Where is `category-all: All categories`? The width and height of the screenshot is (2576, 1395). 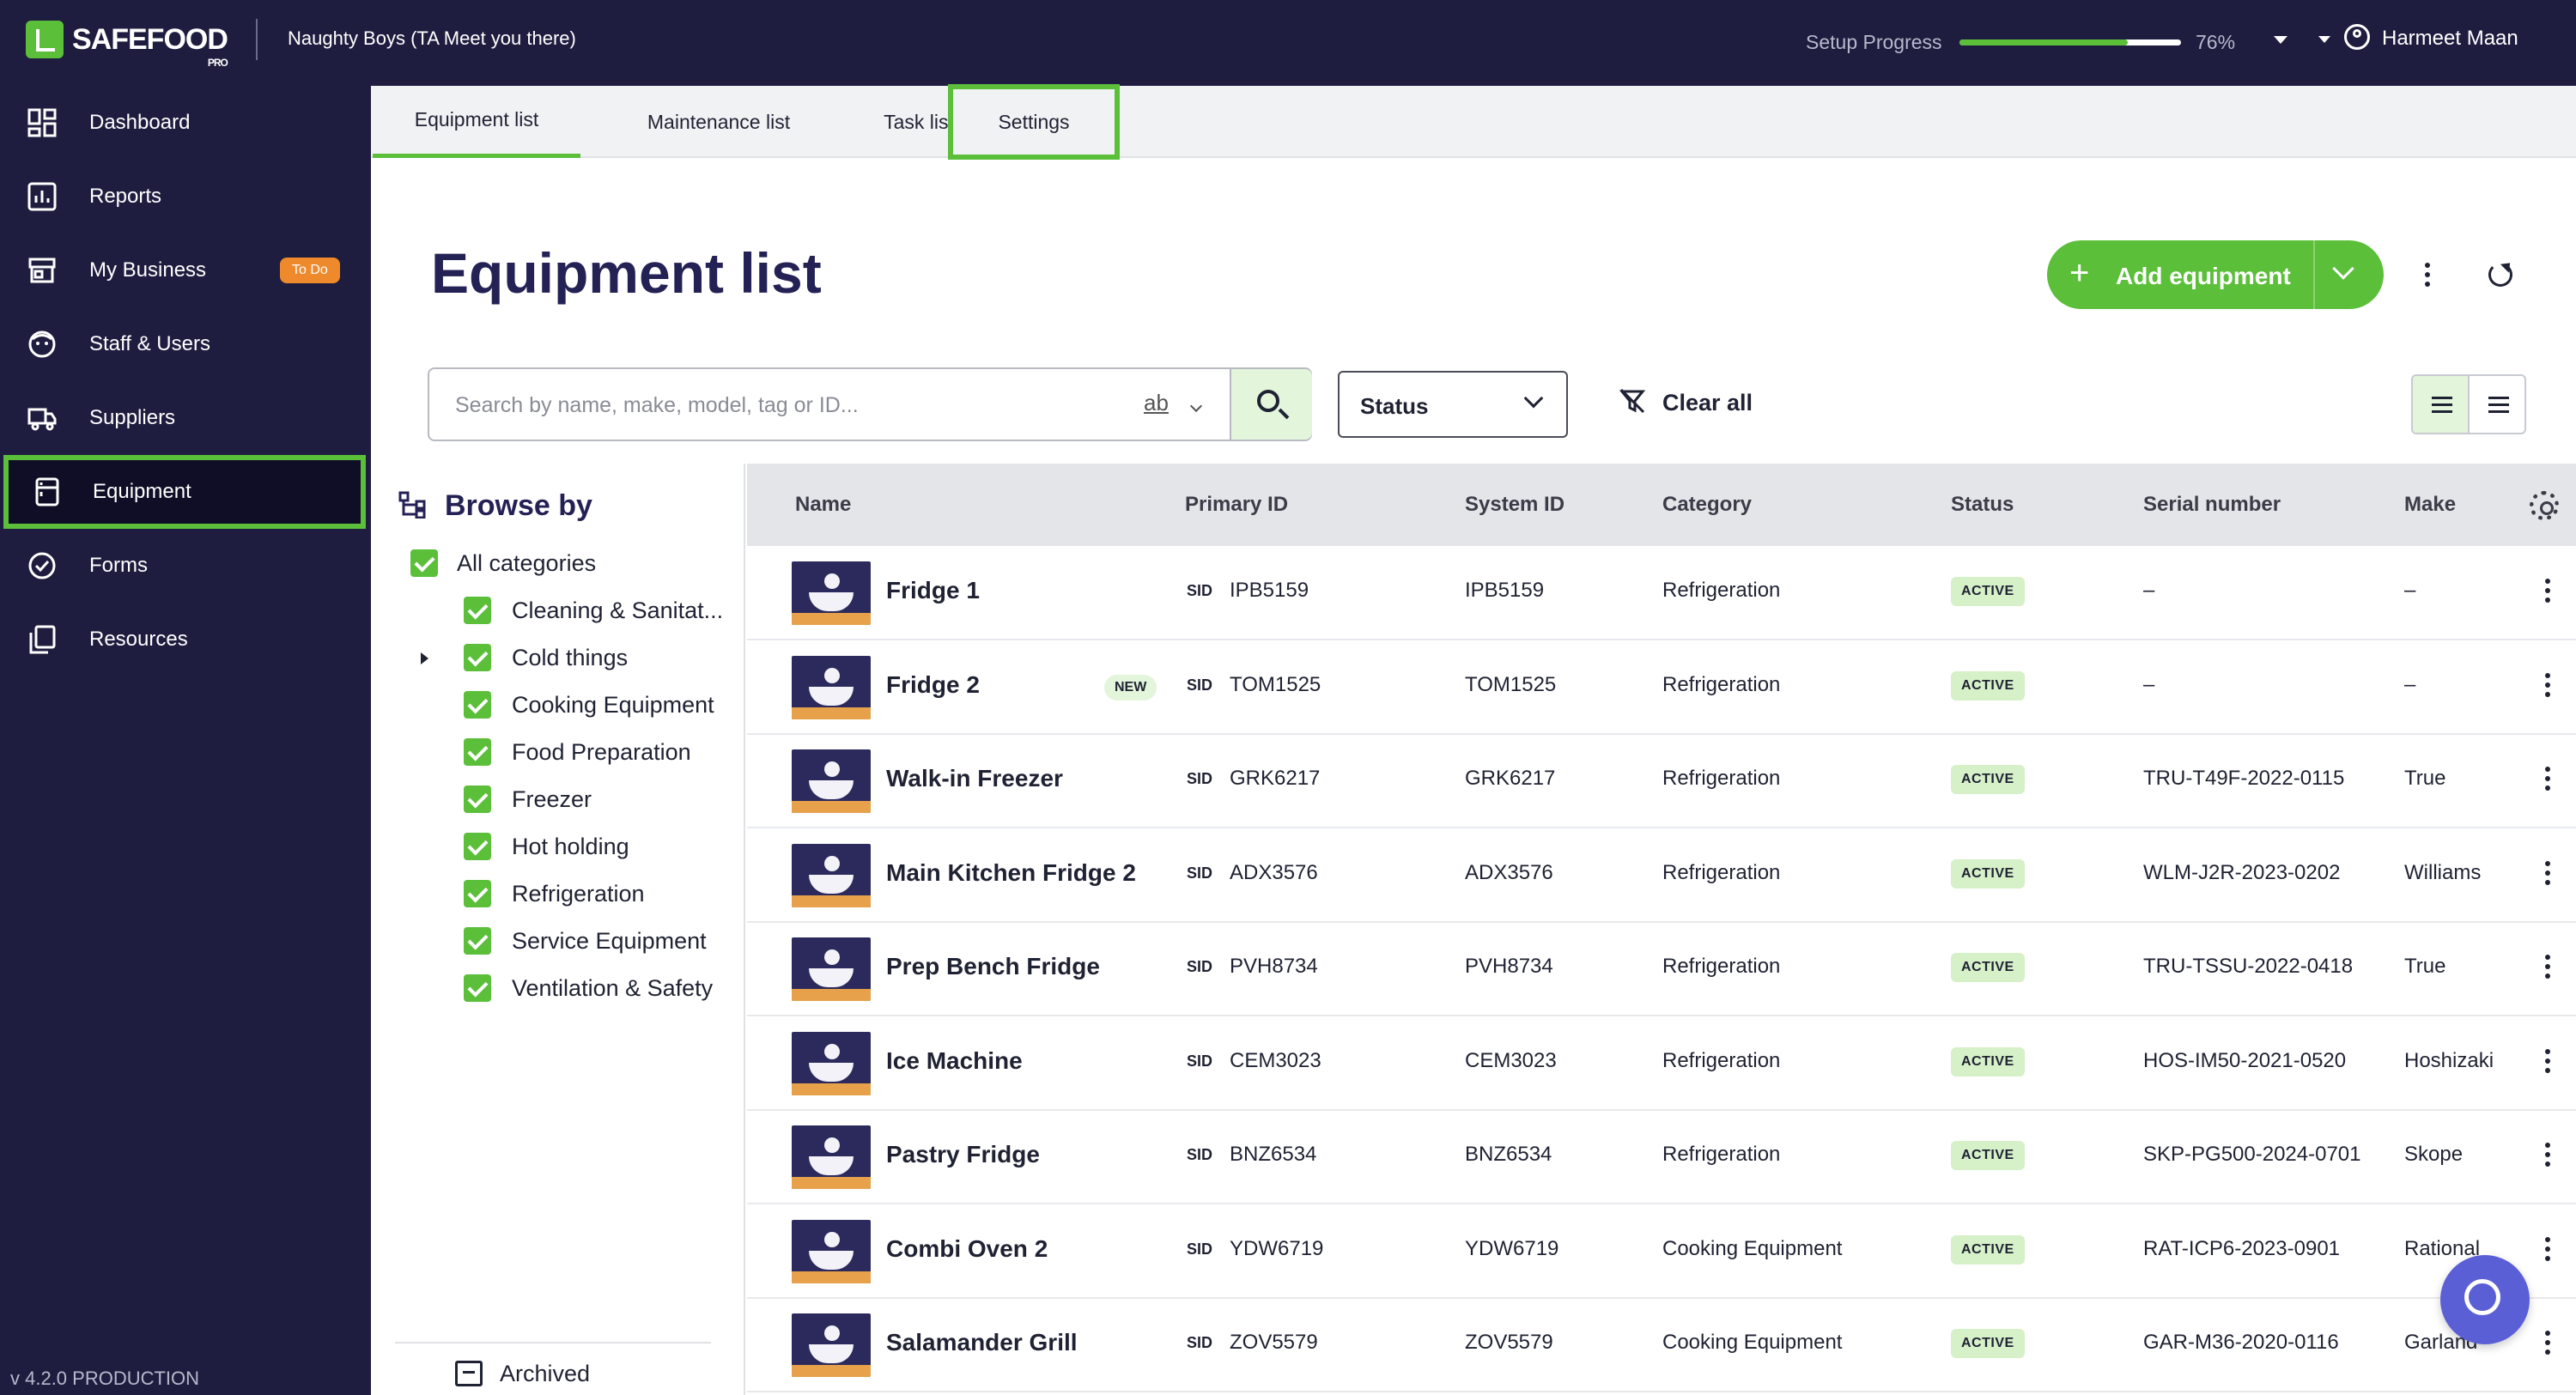
category-all: All categories is located at coordinates (503, 563).